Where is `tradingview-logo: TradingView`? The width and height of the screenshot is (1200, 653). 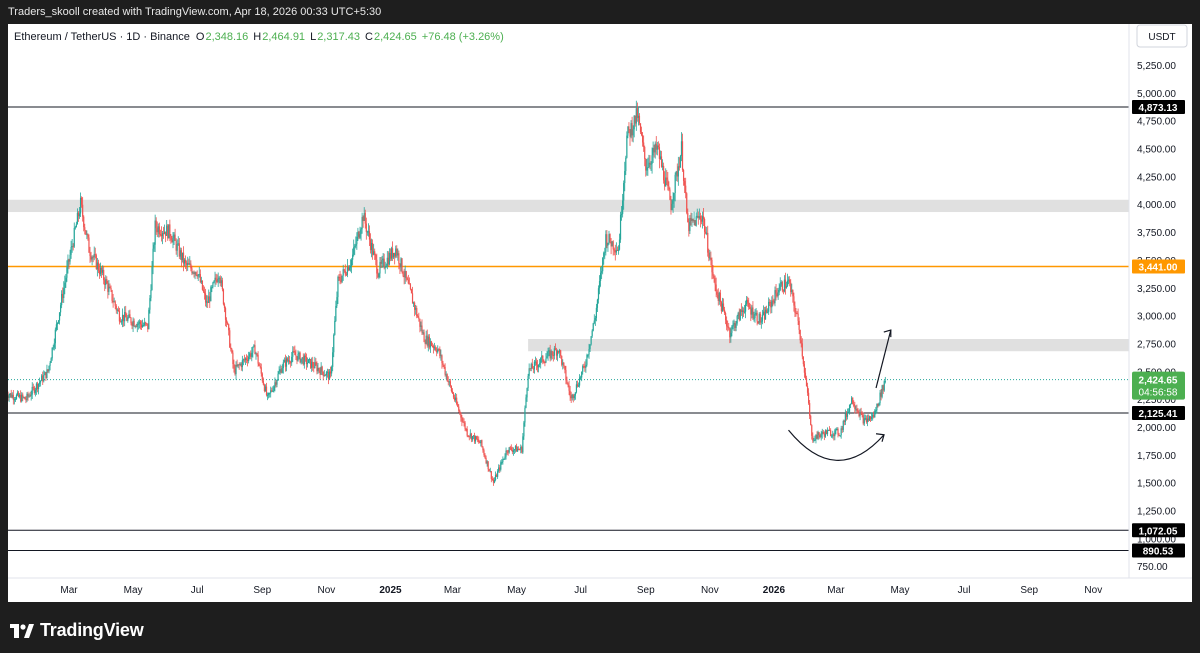 tradingview-logo: TradingView is located at coordinates (77, 630).